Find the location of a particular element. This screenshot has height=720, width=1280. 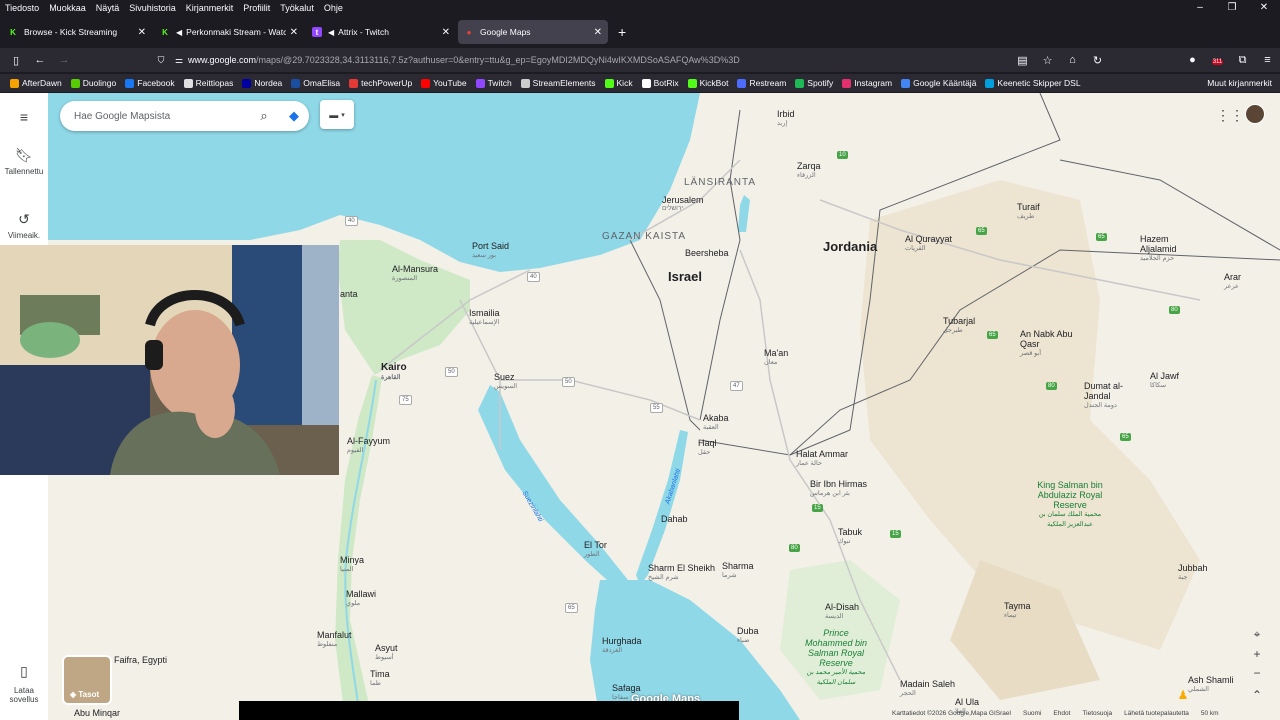

menu-edit: Muokkaa is located at coordinates (67, 8).